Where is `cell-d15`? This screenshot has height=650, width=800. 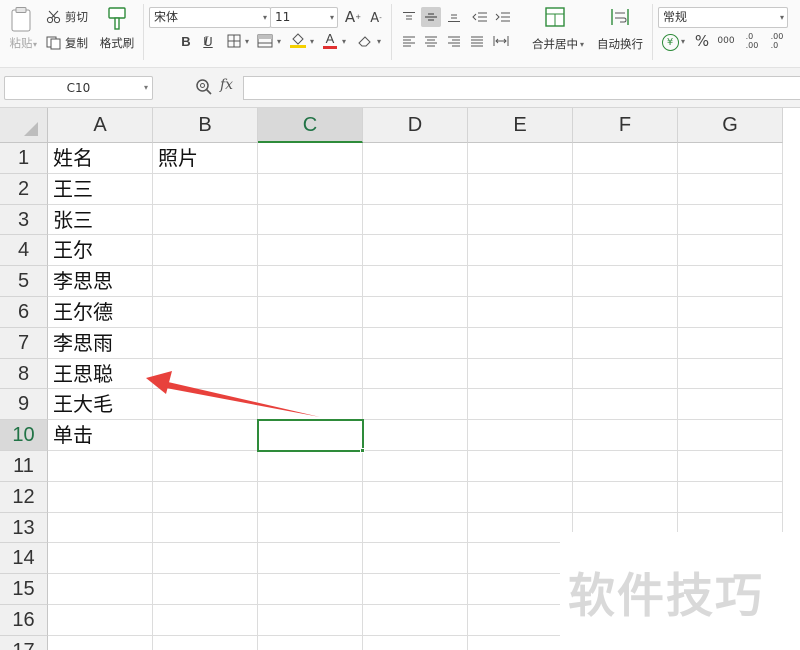 cell-d15 is located at coordinates (415, 589).